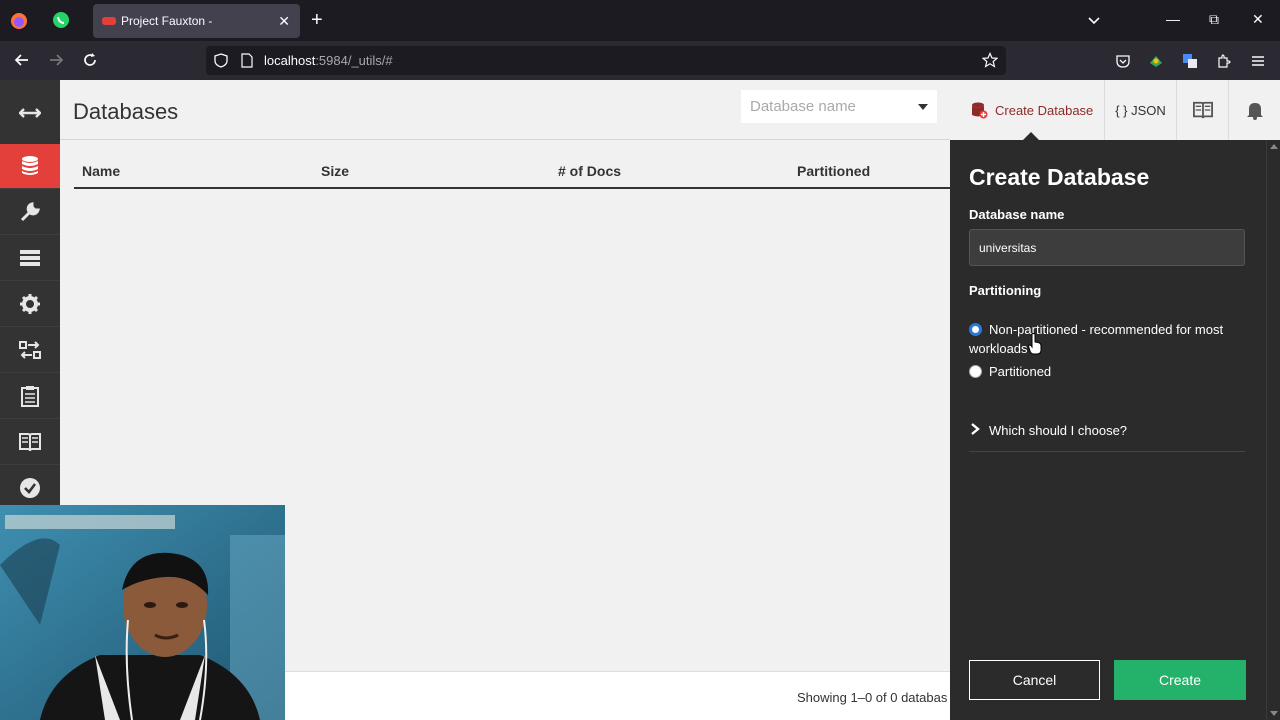 Image resolution: width=1280 pixels, height=720 pixels. Describe the element at coordinates (975, 371) in the screenshot. I see `radio-unselected-icon` at that location.